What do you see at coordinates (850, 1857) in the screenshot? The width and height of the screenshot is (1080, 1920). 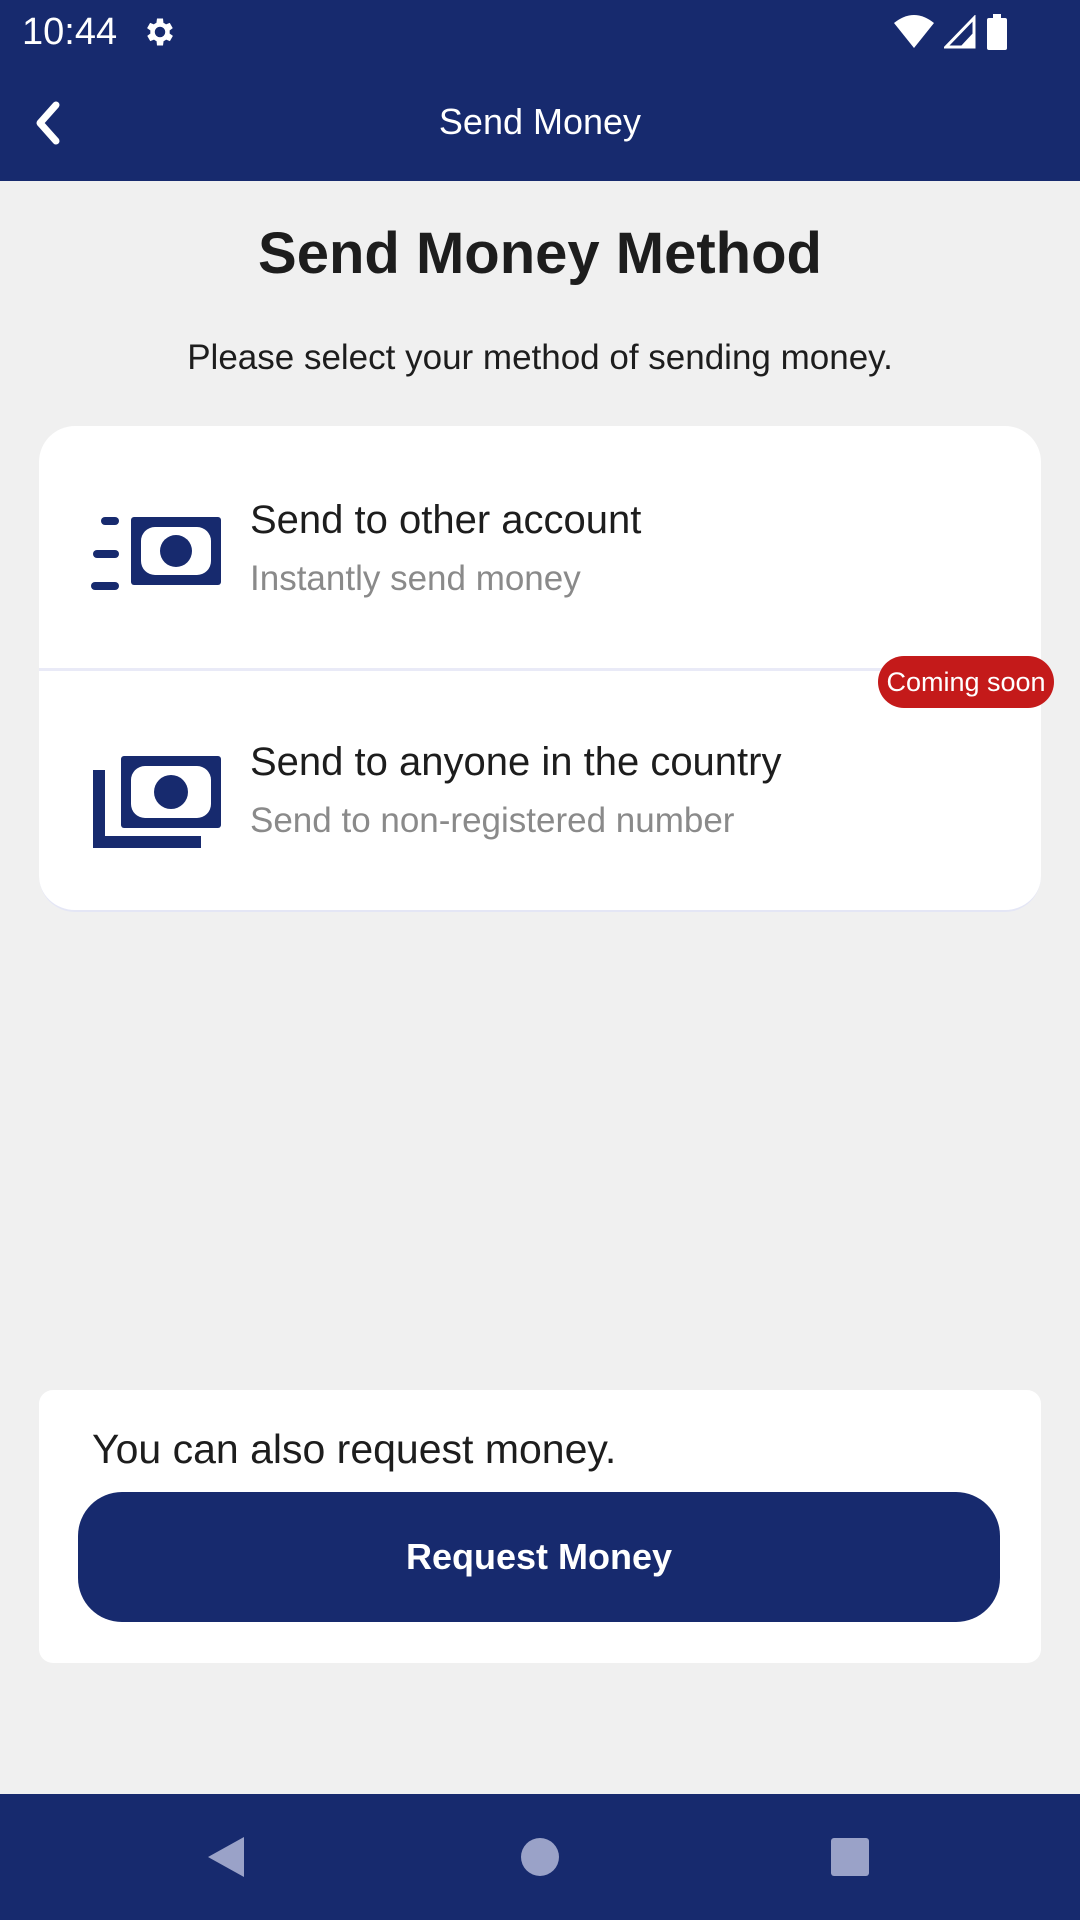 I see `recents-square-icon` at bounding box center [850, 1857].